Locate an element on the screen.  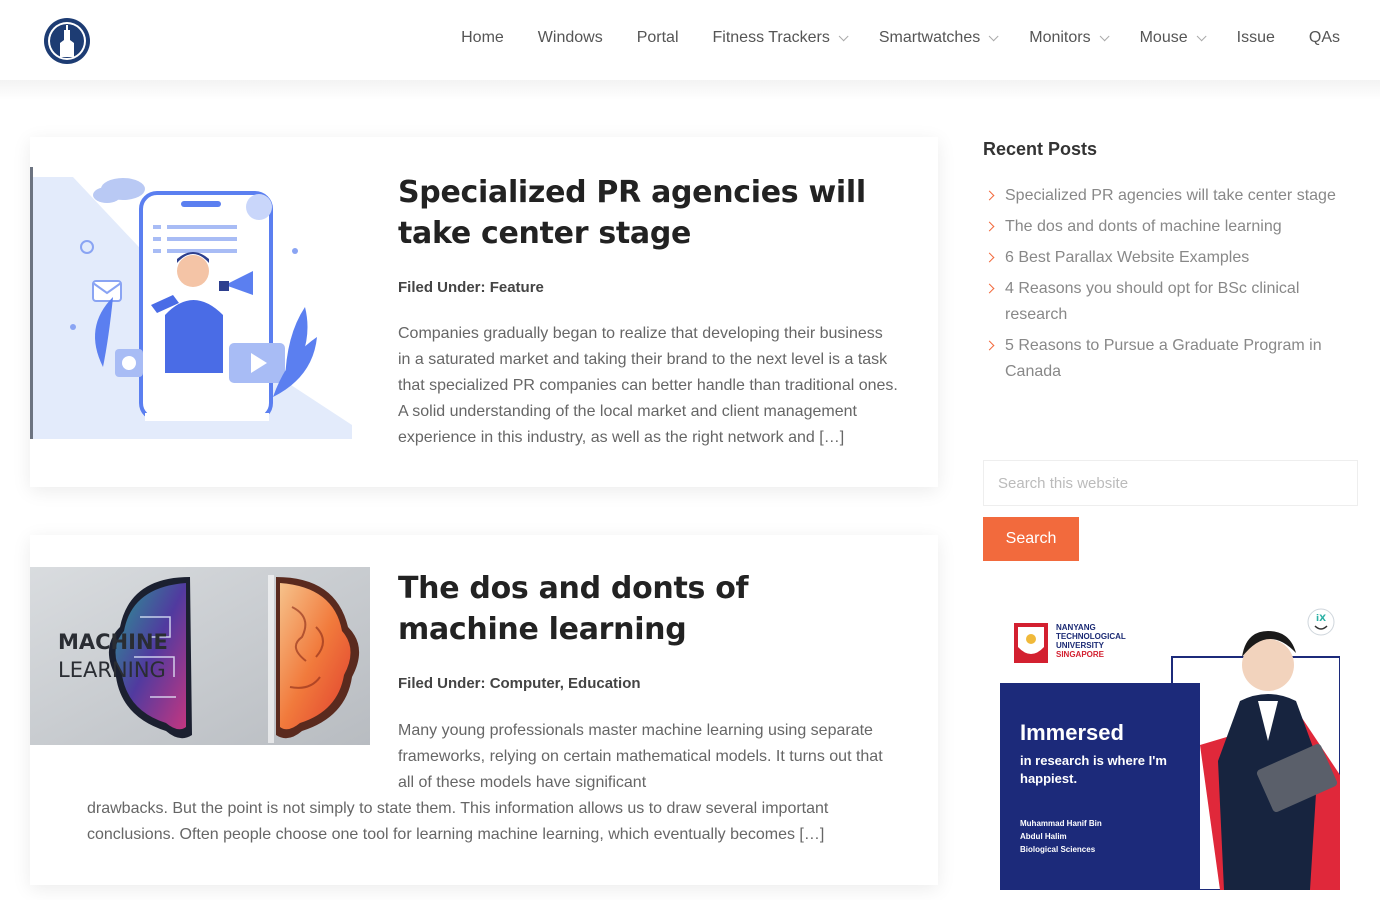
nav-home: Home is located at coordinates (482, 38).